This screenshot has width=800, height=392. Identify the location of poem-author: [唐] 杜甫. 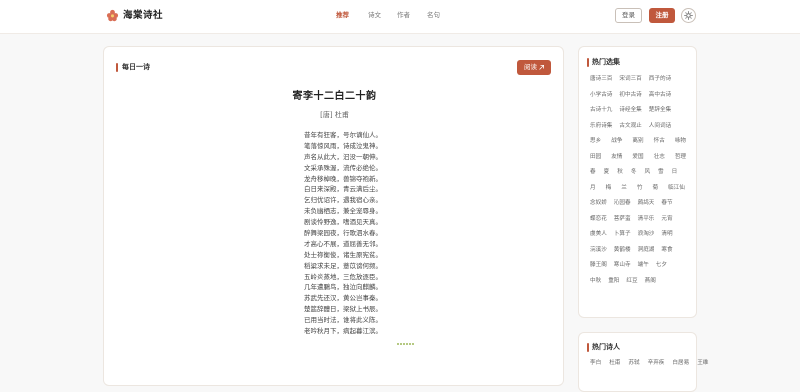
(334, 115).